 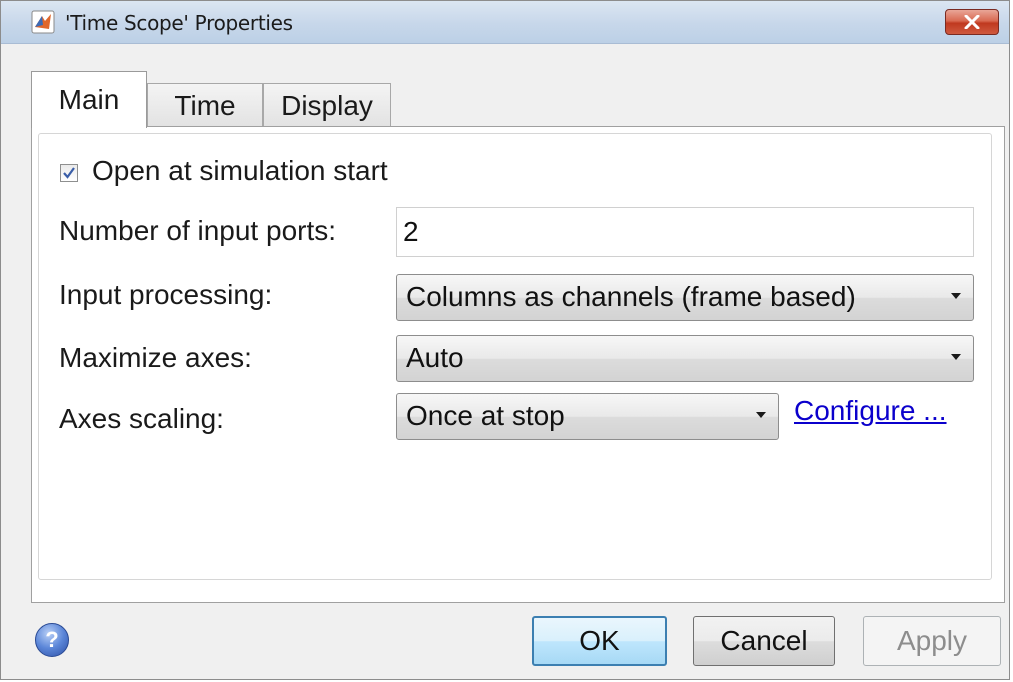 I want to click on checkmark-icon, so click(x=69, y=173).